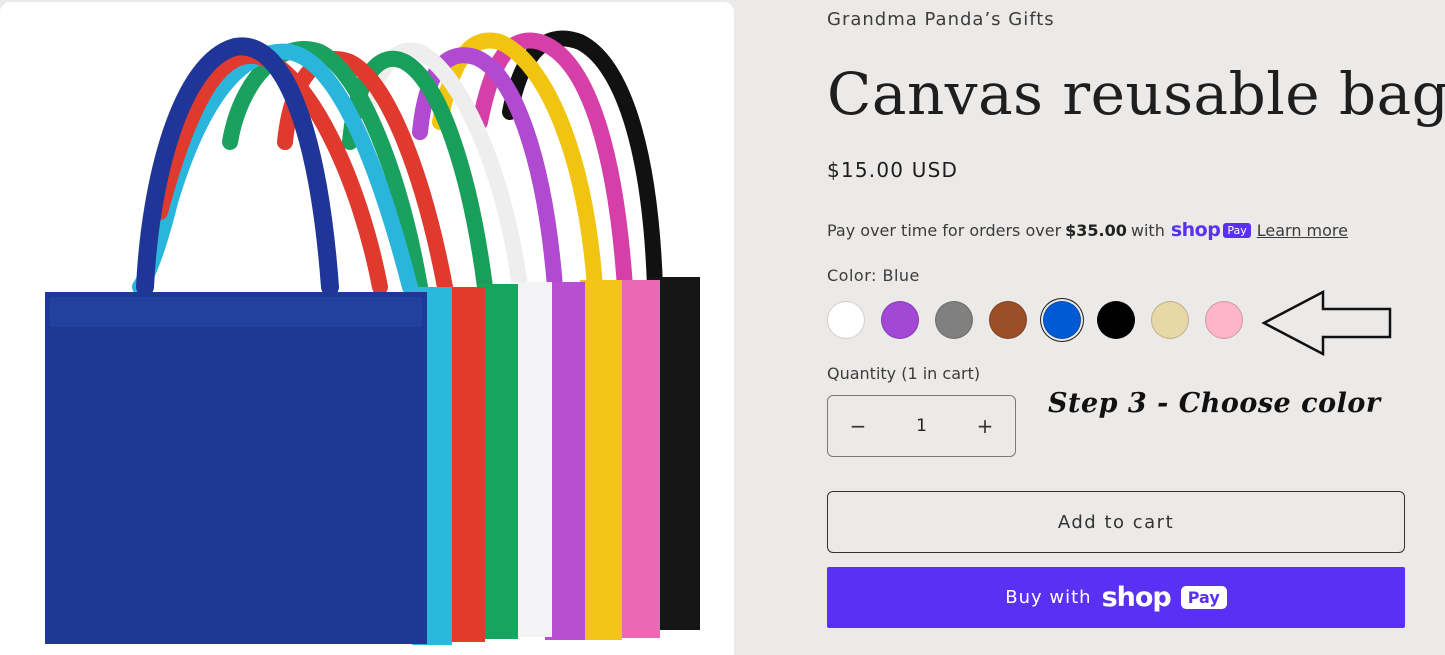 This screenshot has height=655, width=1445. Describe the element at coordinates (1237, 230) in the screenshot. I see `pay-pill: Pay` at that location.